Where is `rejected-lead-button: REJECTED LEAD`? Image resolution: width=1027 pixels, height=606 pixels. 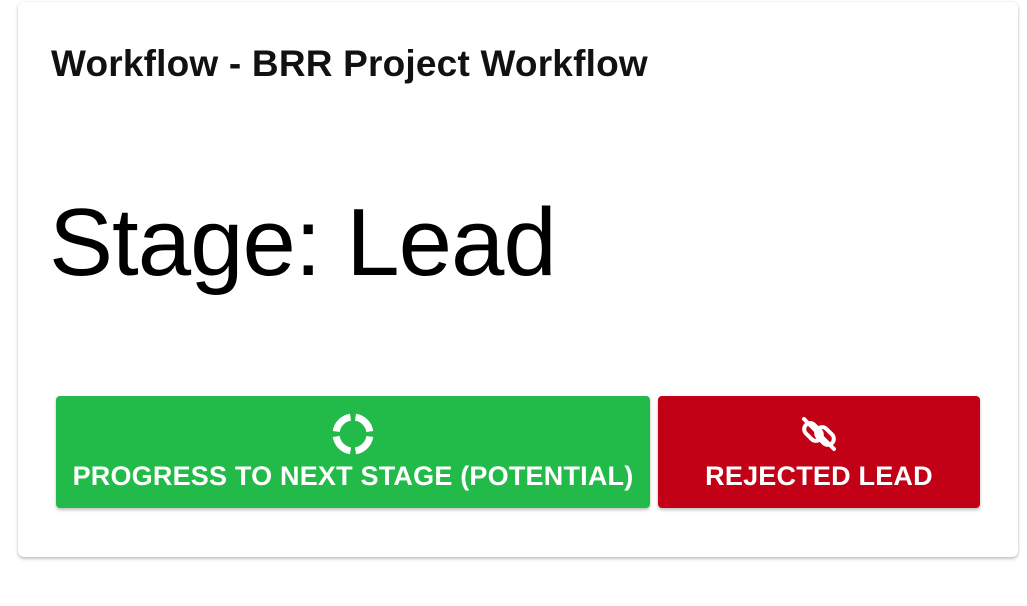 rejected-lead-button: REJECTED LEAD is located at coordinates (819, 452).